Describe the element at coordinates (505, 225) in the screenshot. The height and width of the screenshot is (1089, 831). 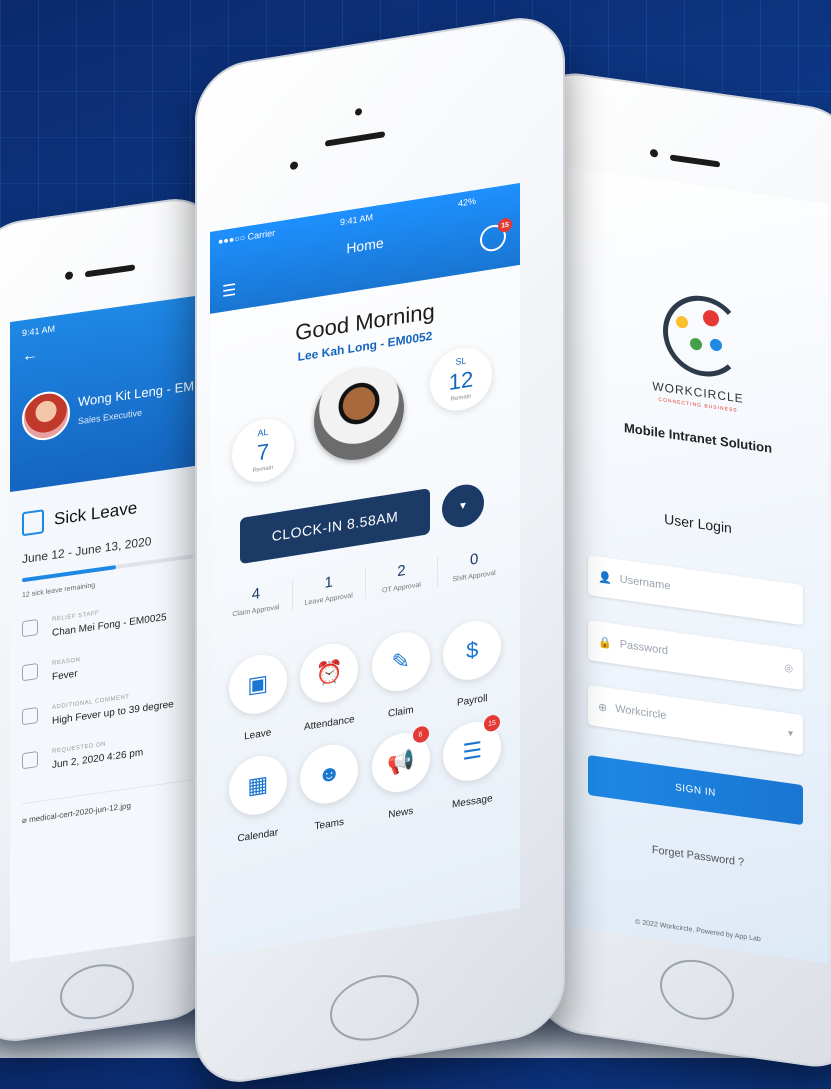
I see `message-badge: 15` at that location.